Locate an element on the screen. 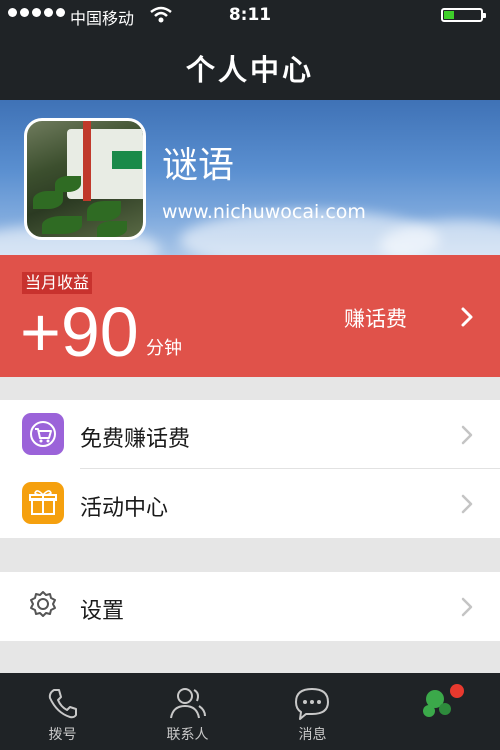  page-title: 个人中心 is located at coordinates (249, 70).